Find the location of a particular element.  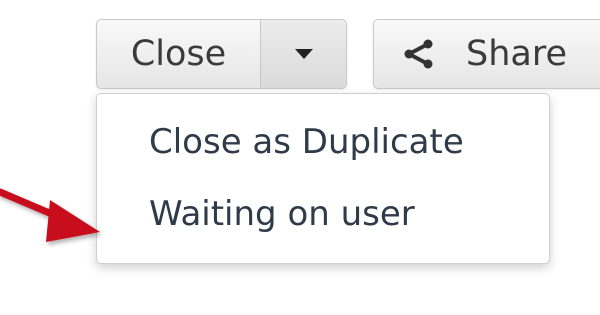

close-button-label: Close is located at coordinates (178, 54).